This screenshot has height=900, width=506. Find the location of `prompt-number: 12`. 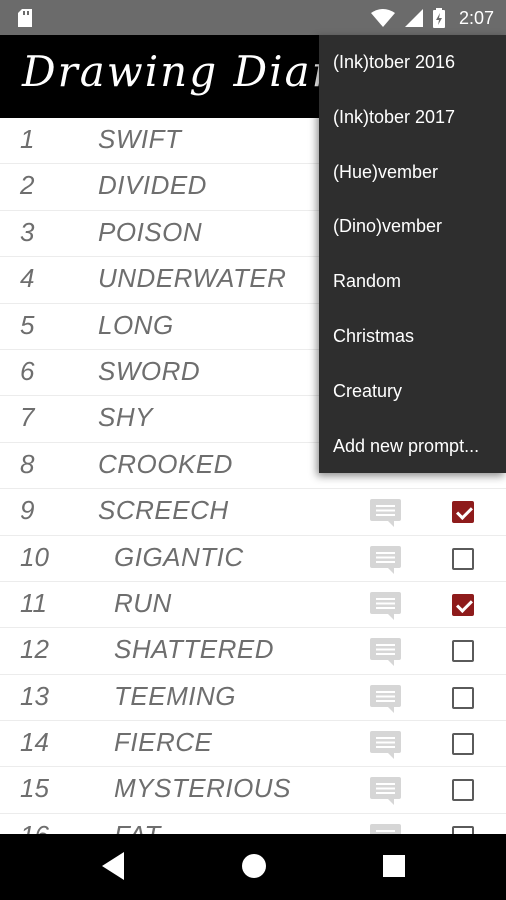

prompt-number: 12 is located at coordinates (34, 649).